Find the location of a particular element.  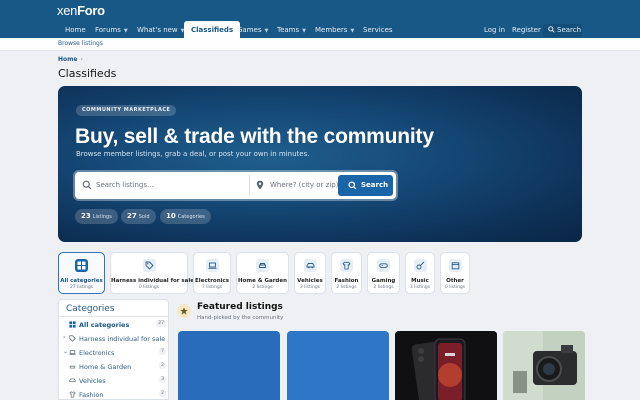

search-icon is located at coordinates (551, 29).